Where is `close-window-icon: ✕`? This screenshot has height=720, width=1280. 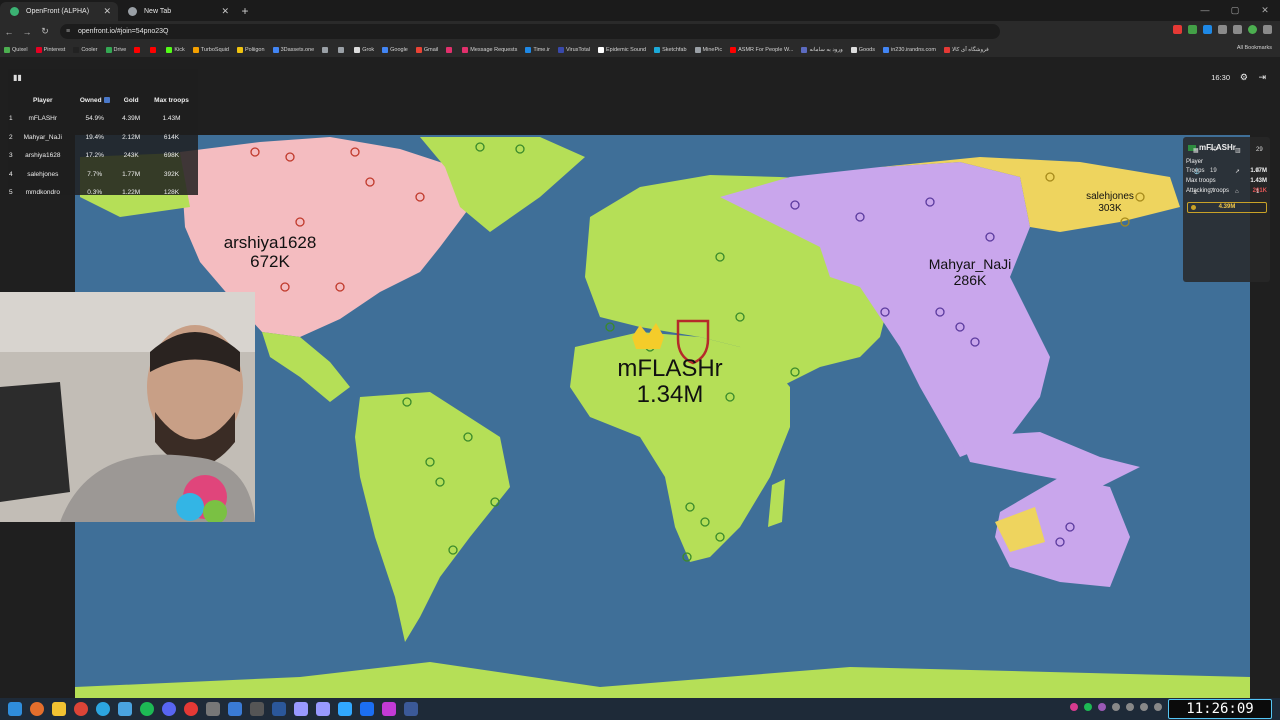 close-window-icon: ✕ is located at coordinates (1265, 10).